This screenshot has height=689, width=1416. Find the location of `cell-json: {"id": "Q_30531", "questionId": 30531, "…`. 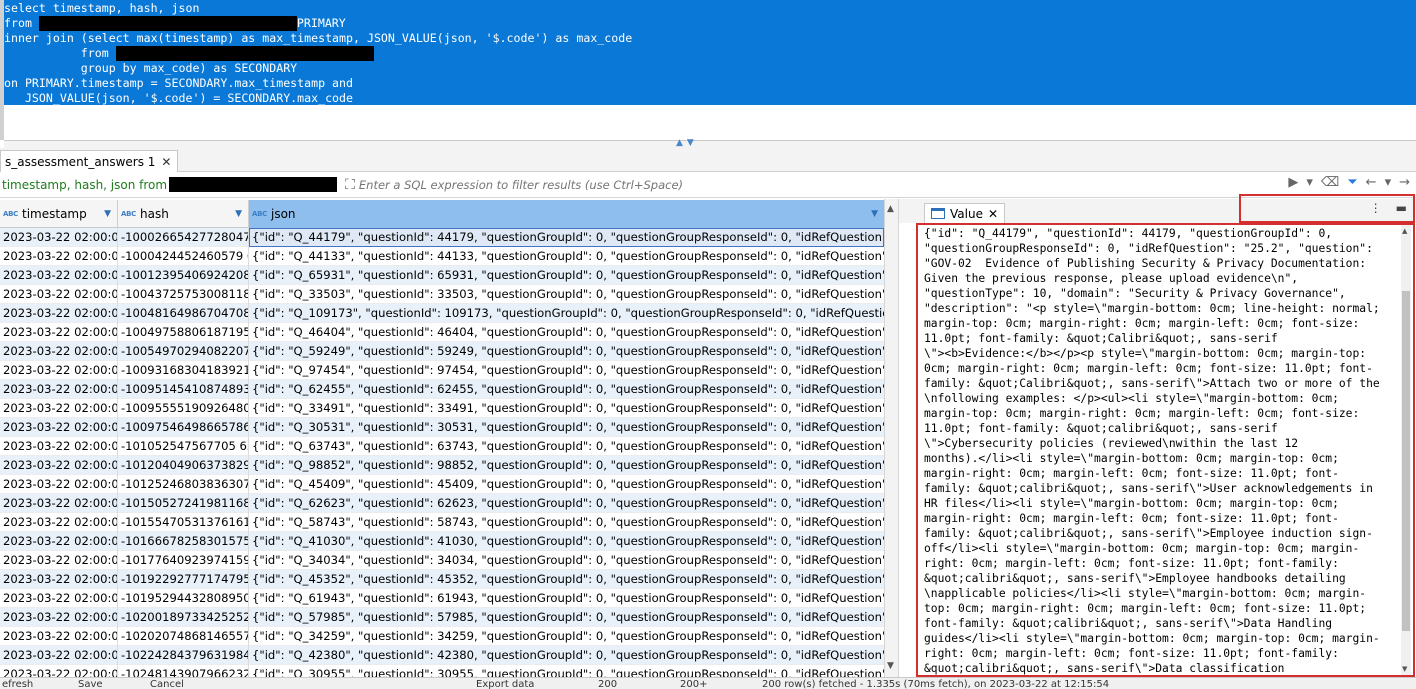

cell-json: {"id": "Q_30531", "questionId": 30531, "… is located at coordinates (566, 427).